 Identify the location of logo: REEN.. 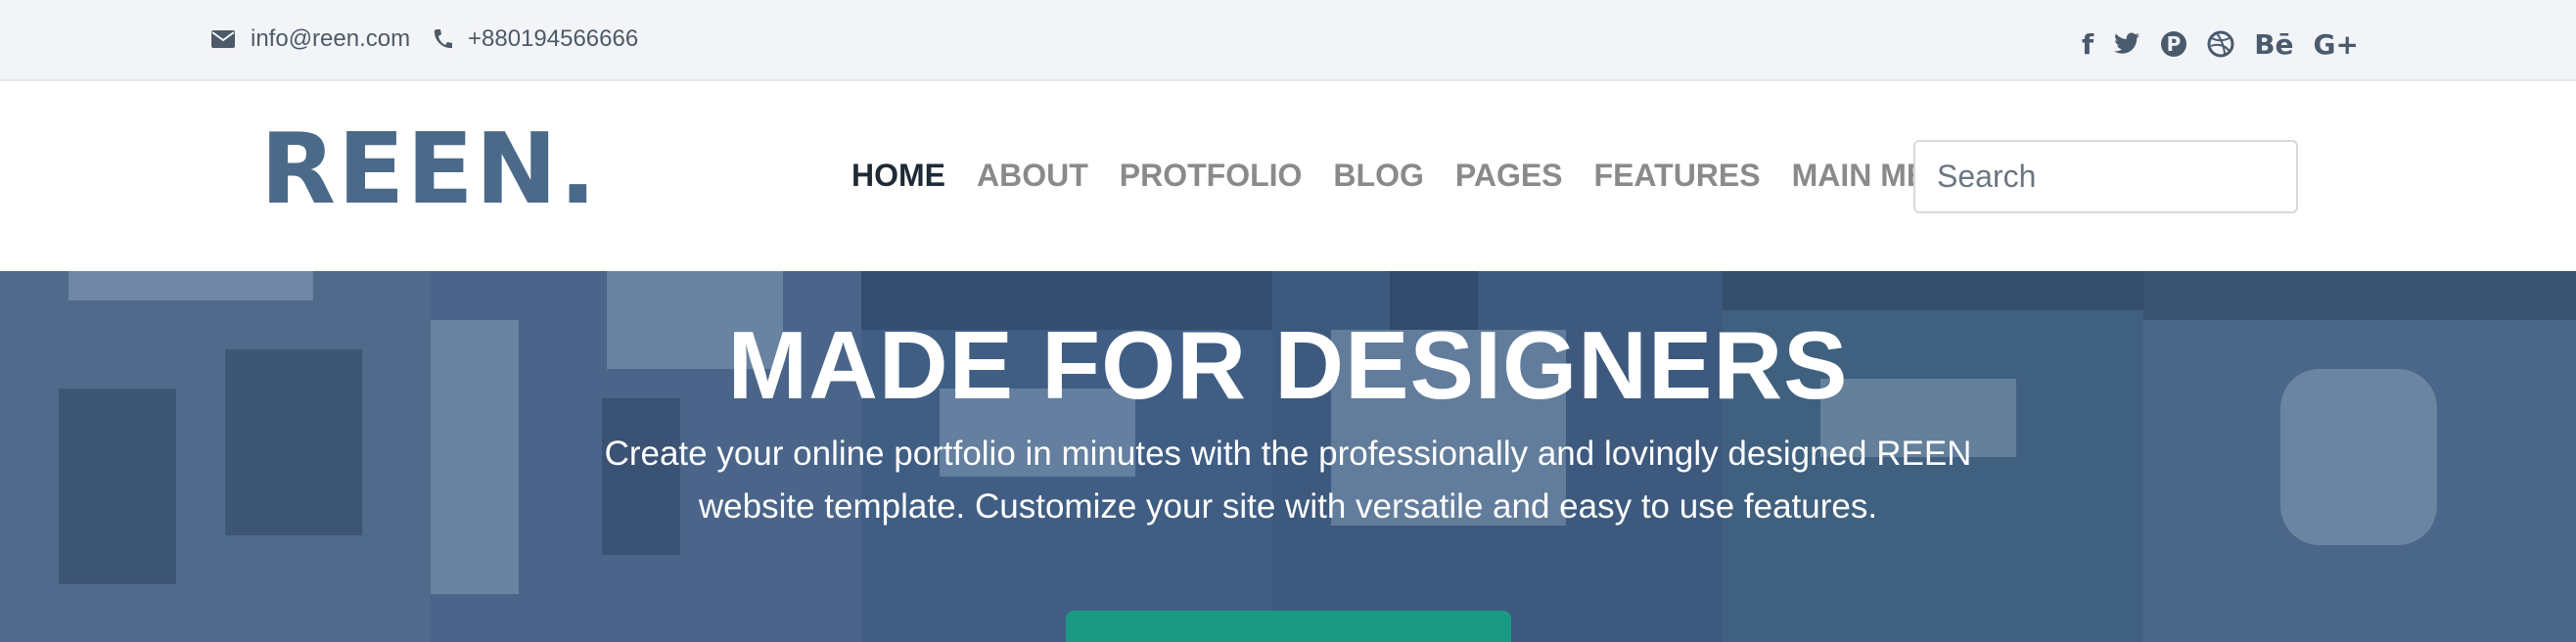
(429, 169).